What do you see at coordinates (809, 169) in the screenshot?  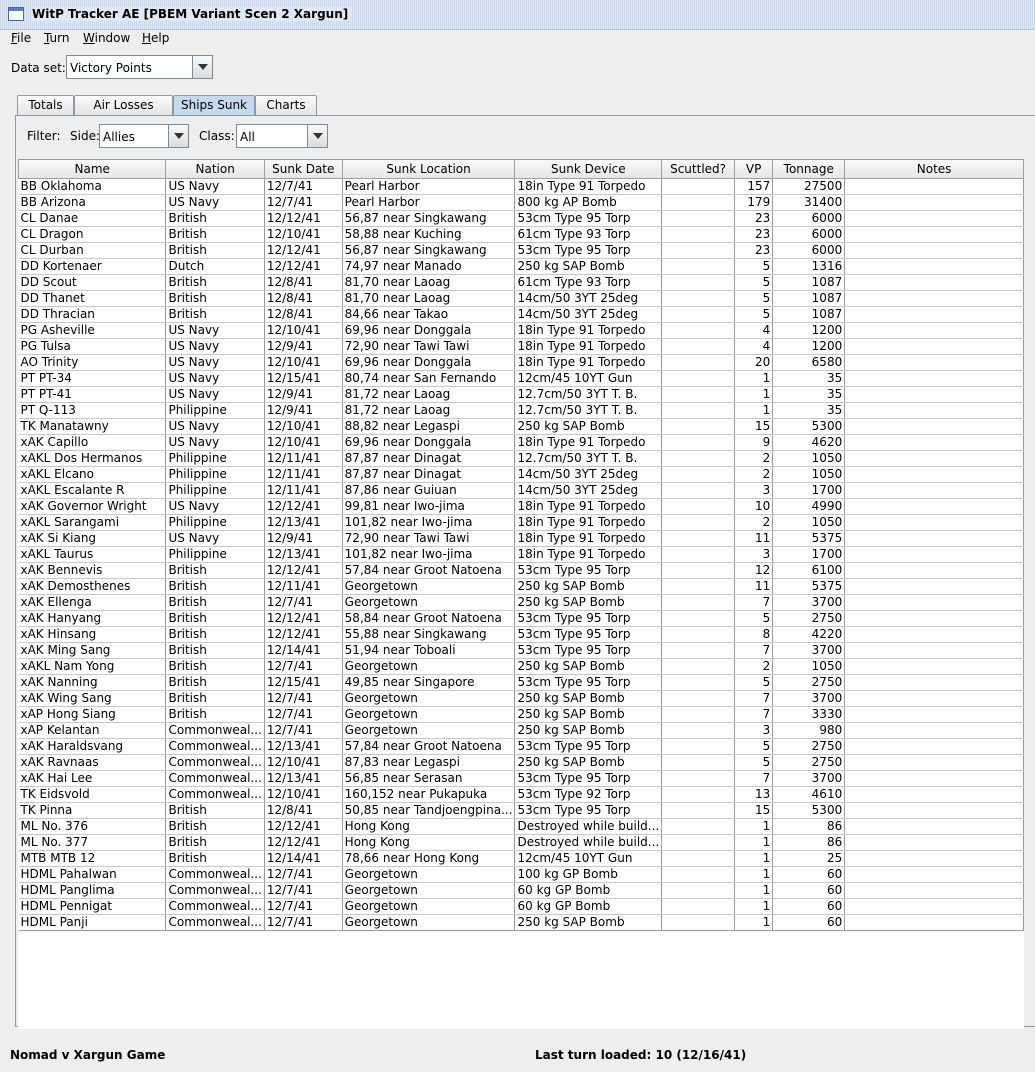 I see `column-header-tonnage: Tonnage` at bounding box center [809, 169].